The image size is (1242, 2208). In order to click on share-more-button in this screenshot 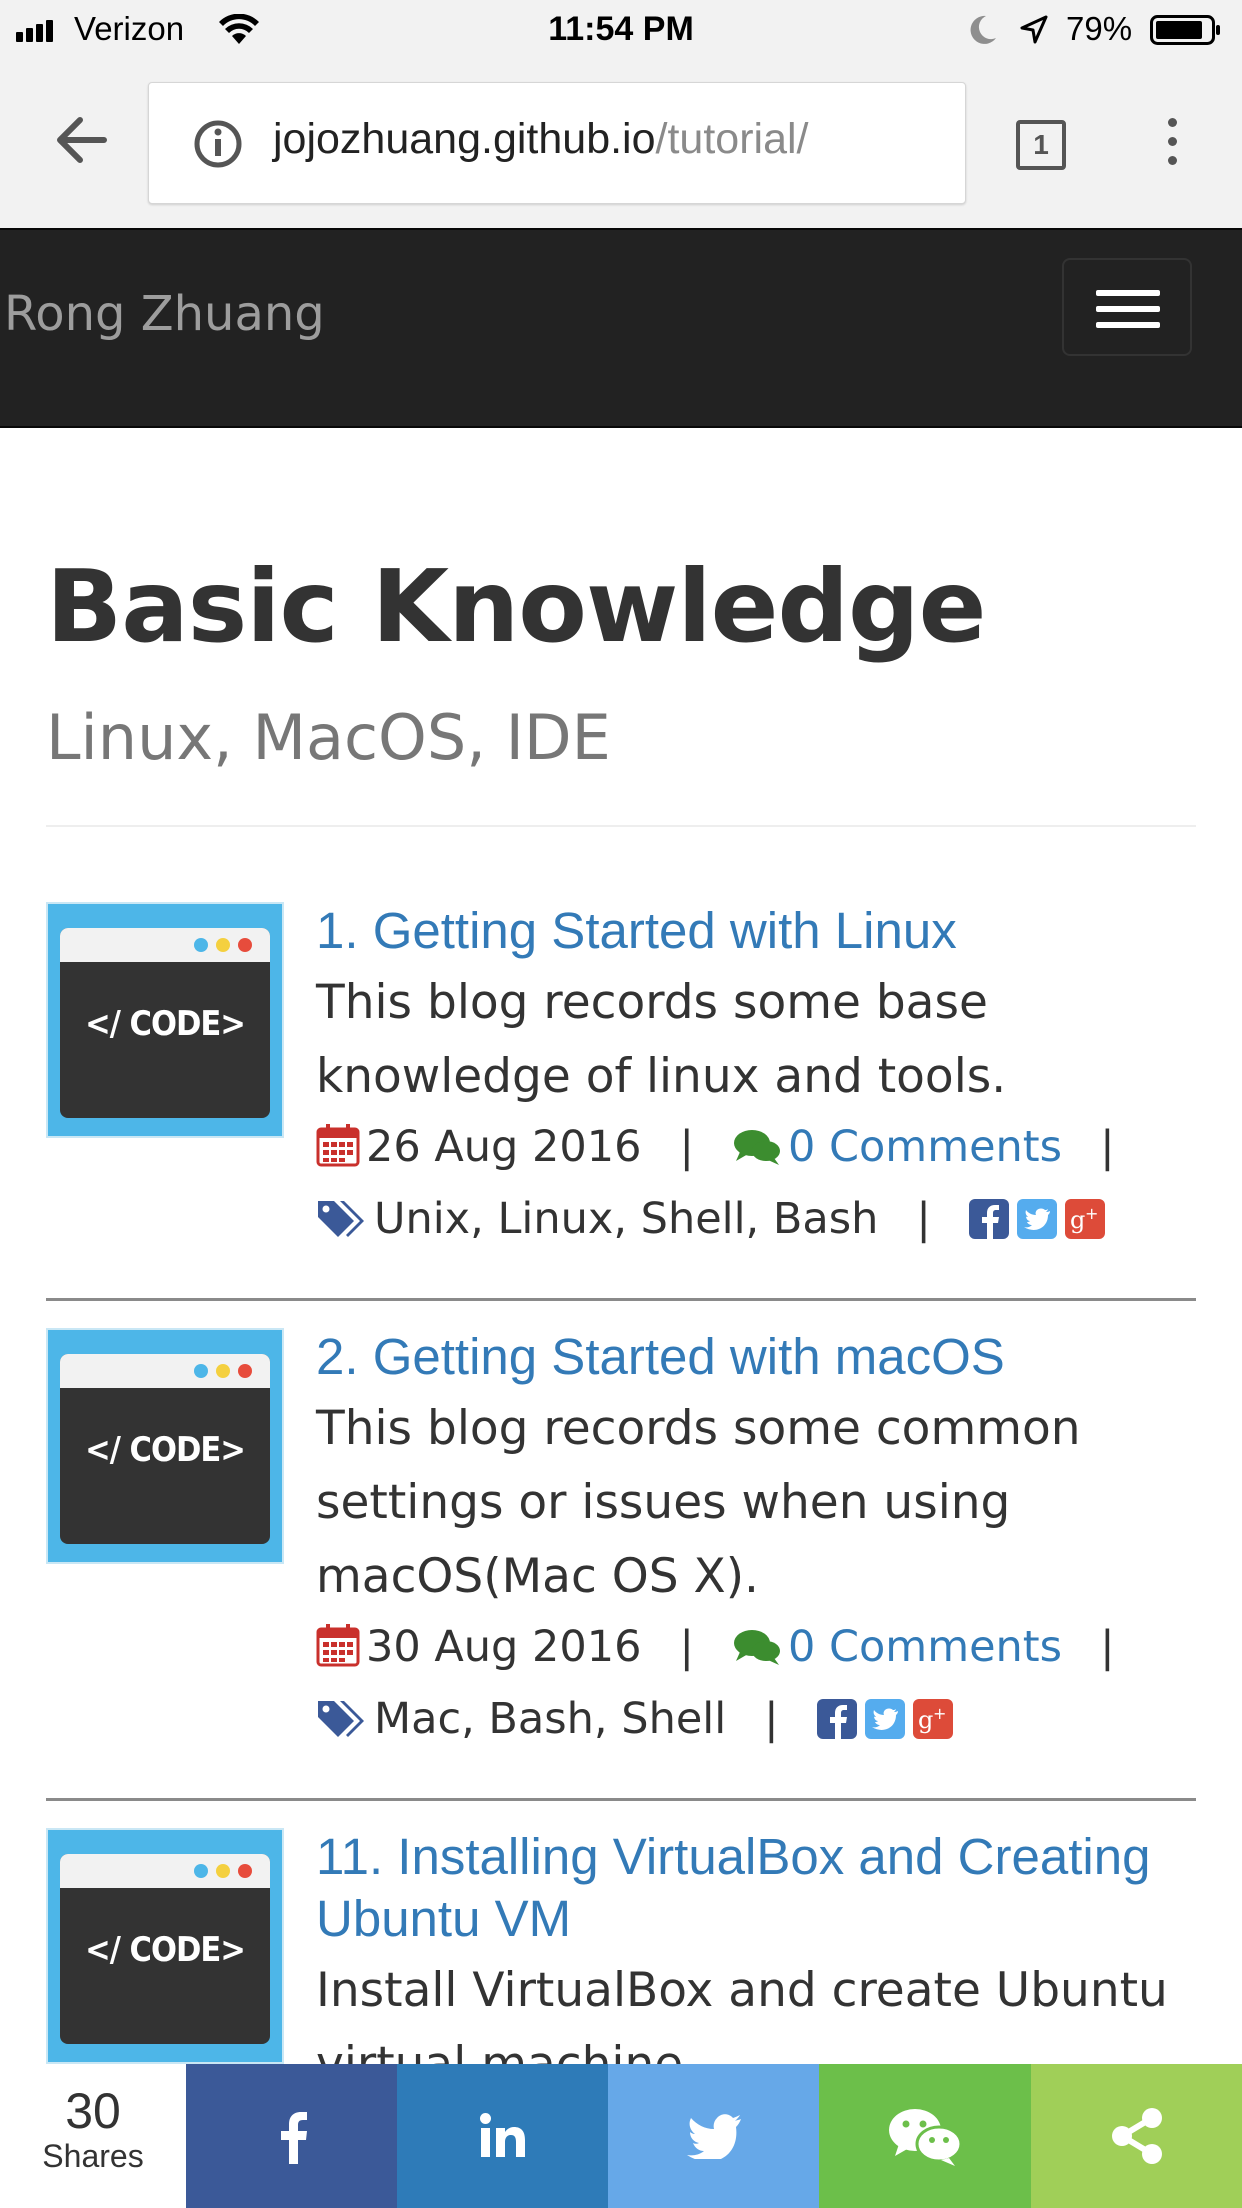, I will do `click(1136, 2136)`.